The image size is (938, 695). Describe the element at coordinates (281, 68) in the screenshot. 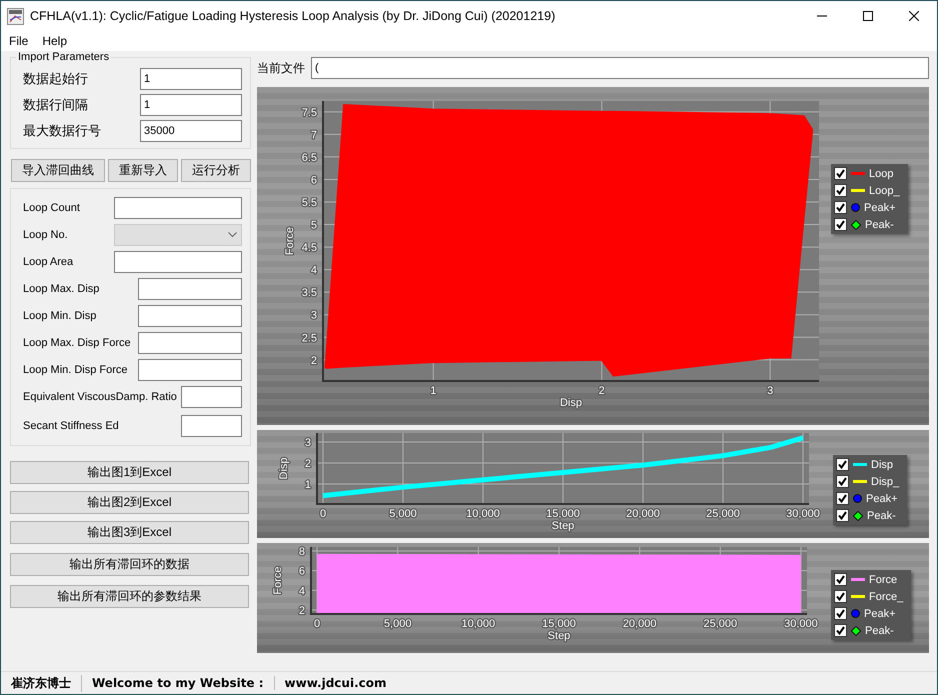

I see `field-label: 当前文件` at that location.